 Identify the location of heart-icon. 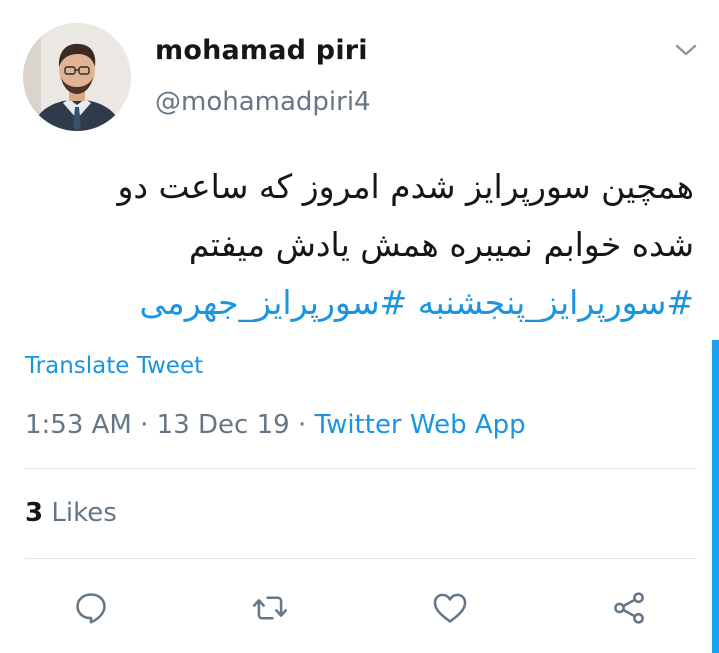
(450, 608).